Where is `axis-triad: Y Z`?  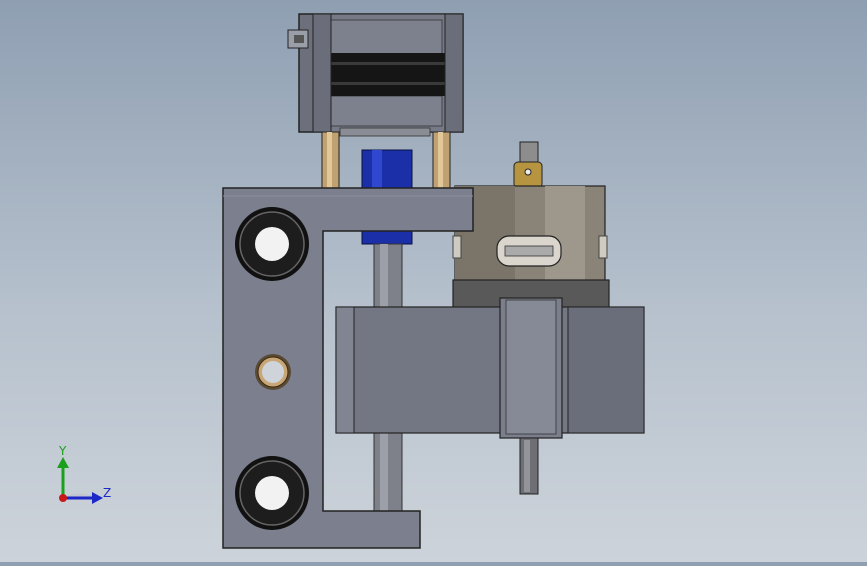 axis-triad: Y Z is located at coordinates (84, 474).